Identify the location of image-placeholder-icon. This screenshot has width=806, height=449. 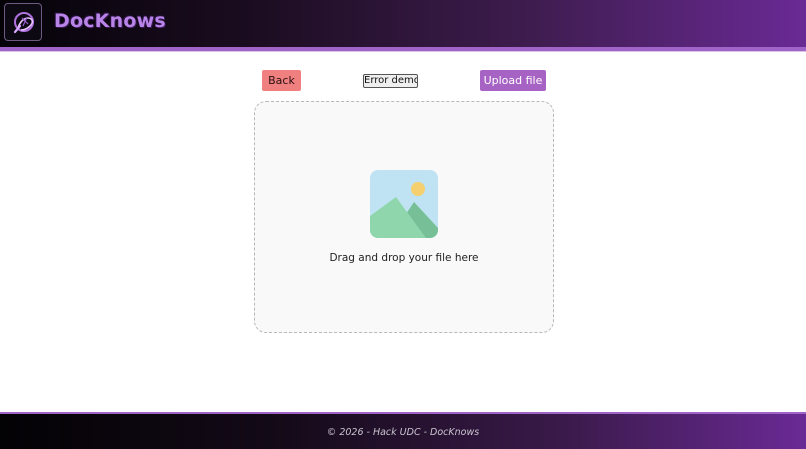
(404, 204).